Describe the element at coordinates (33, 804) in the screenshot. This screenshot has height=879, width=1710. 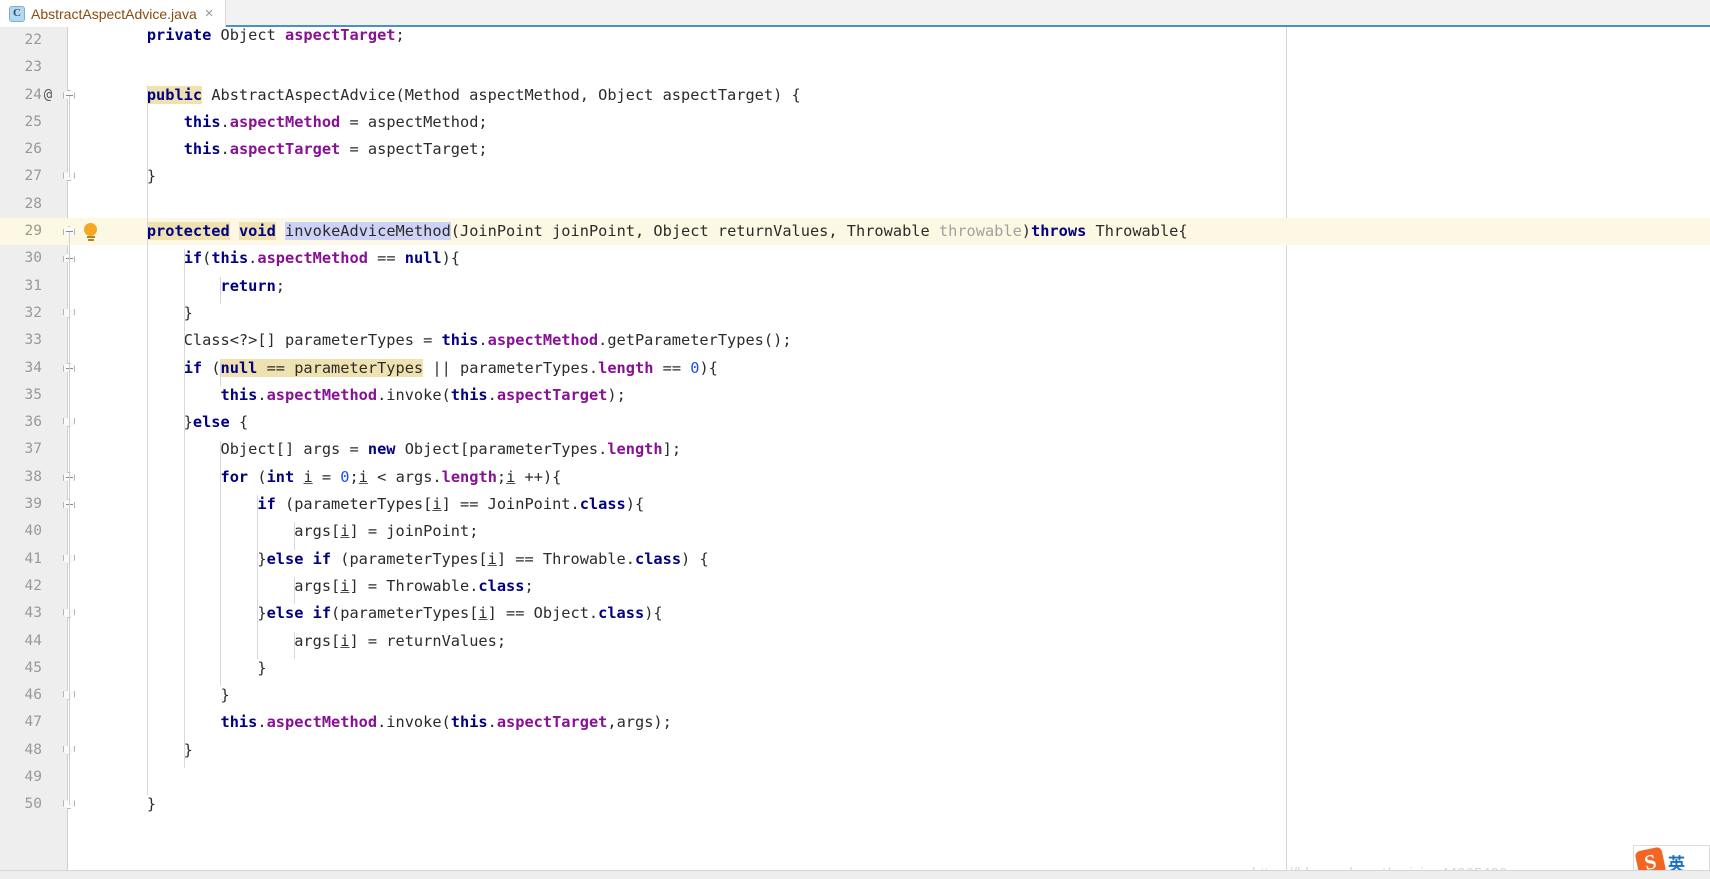
I see `line-number: 50` at that location.